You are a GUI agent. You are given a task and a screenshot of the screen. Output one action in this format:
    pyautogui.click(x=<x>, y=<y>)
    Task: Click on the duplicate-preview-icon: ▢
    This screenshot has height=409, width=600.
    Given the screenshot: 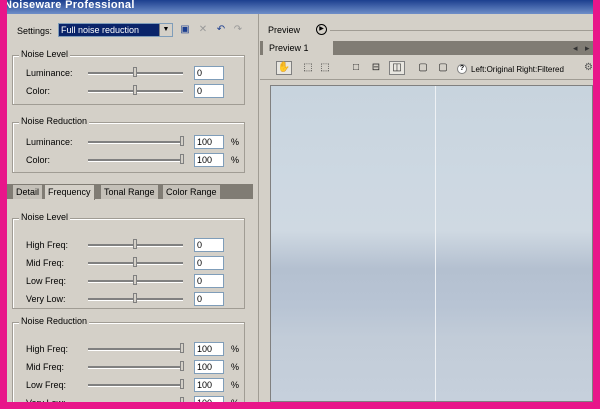 What is the action you would take?
    pyautogui.click(x=443, y=68)
    